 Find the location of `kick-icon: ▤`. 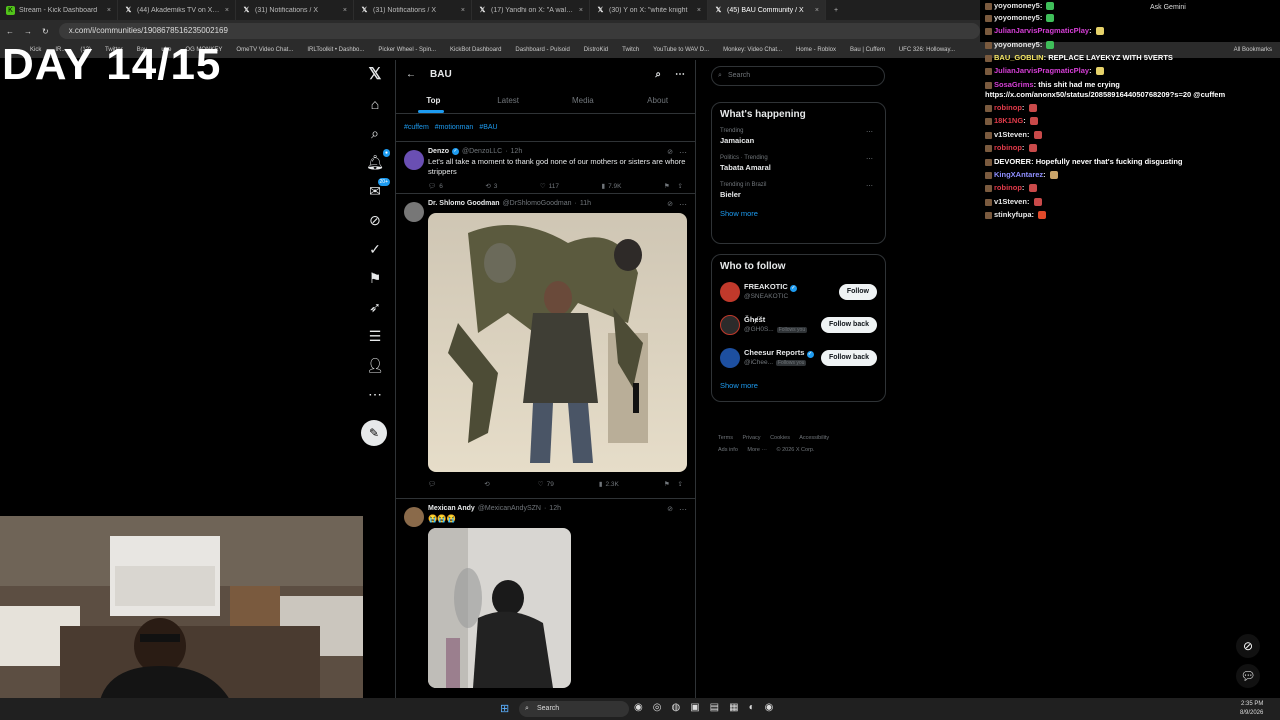

kick-icon: ▤ is located at coordinates (714, 707).